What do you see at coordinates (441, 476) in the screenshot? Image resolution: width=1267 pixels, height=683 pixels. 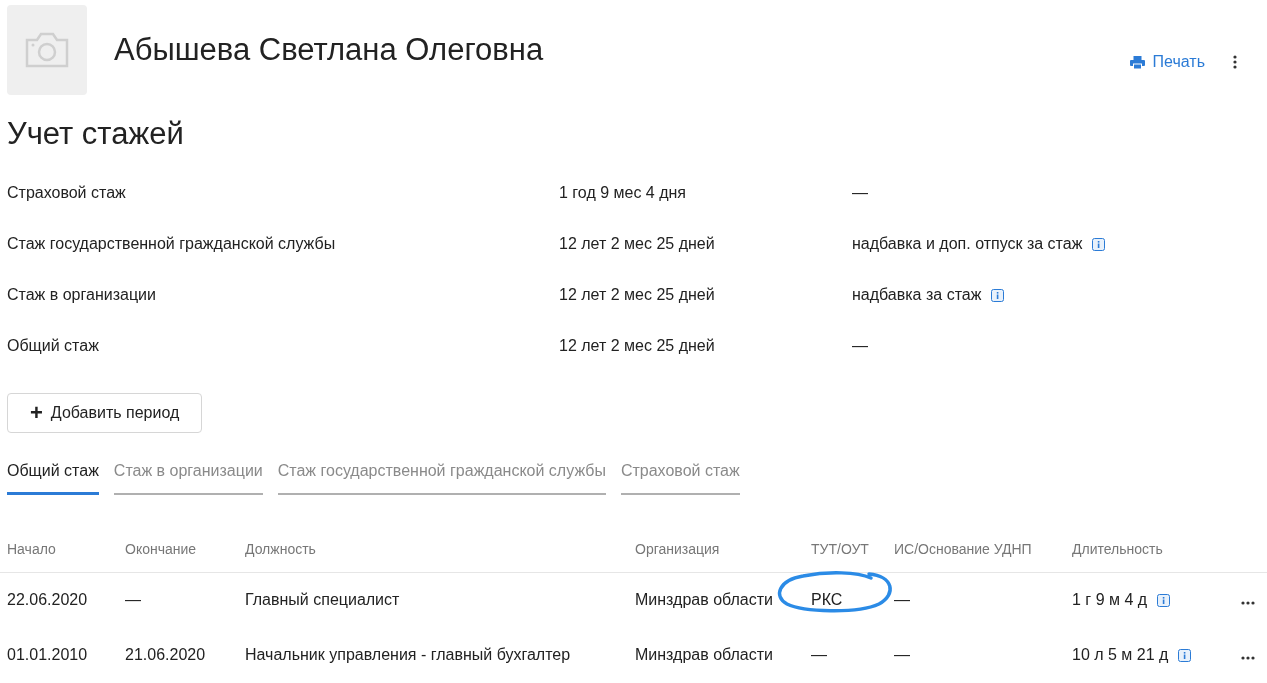 I see `tab: Стаж государственной гражданской службы` at bounding box center [441, 476].